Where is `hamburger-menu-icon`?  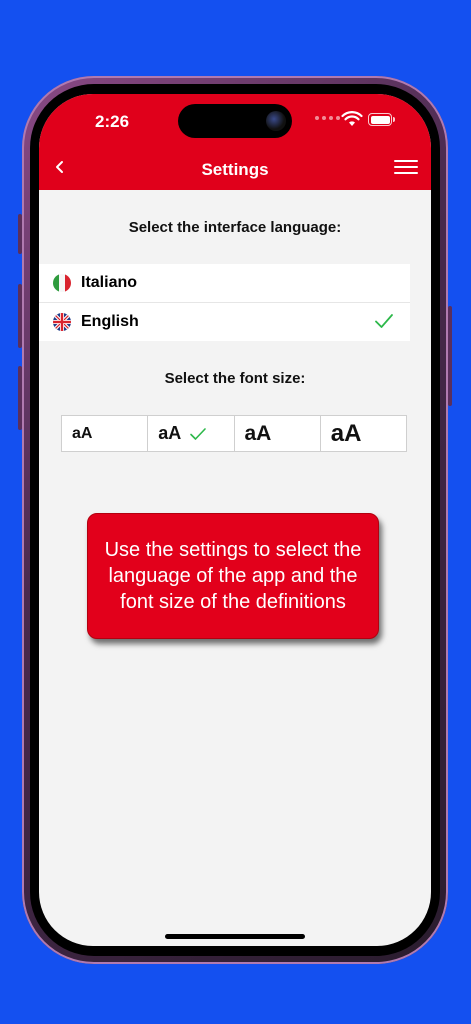
hamburger-menu-icon is located at coordinates (406, 169).